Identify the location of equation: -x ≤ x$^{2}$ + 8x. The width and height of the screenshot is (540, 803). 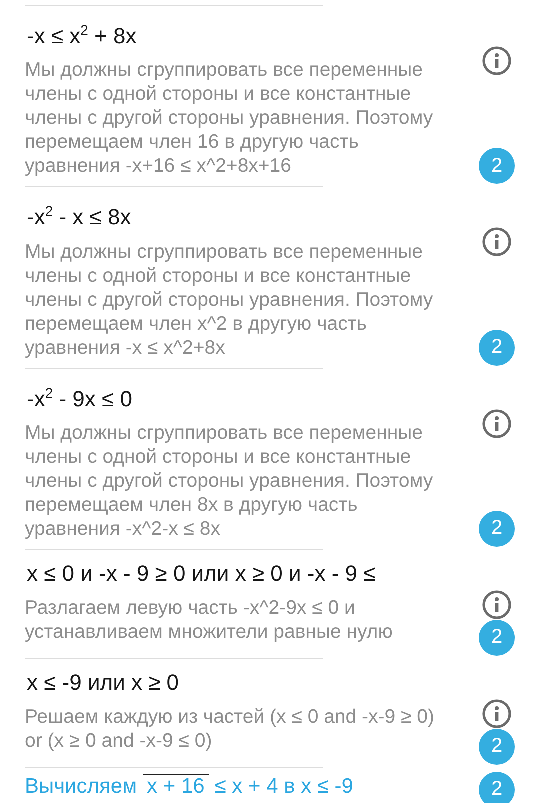
(82, 35).